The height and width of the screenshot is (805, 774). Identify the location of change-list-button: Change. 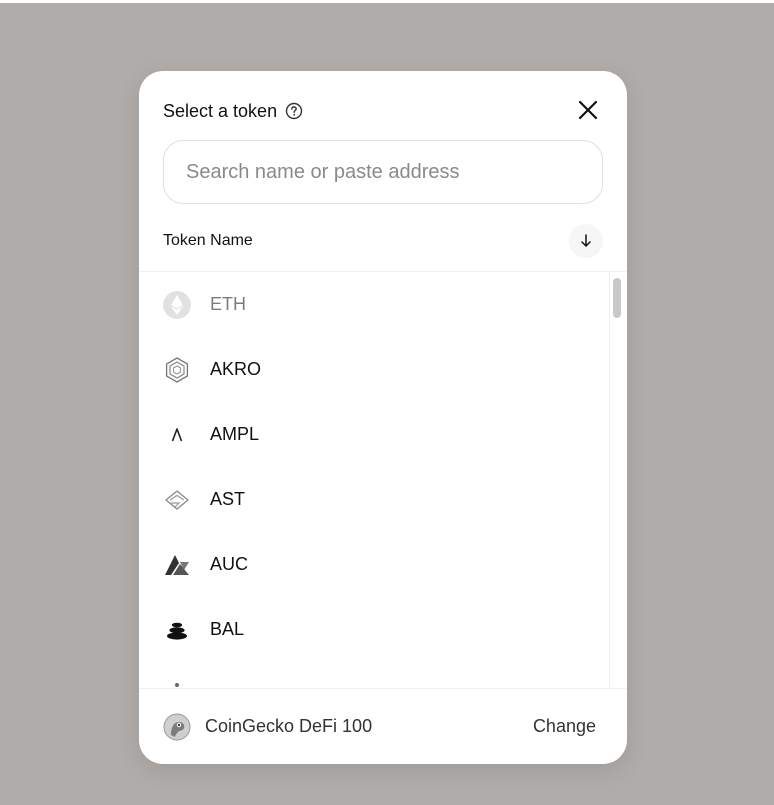
(564, 726).